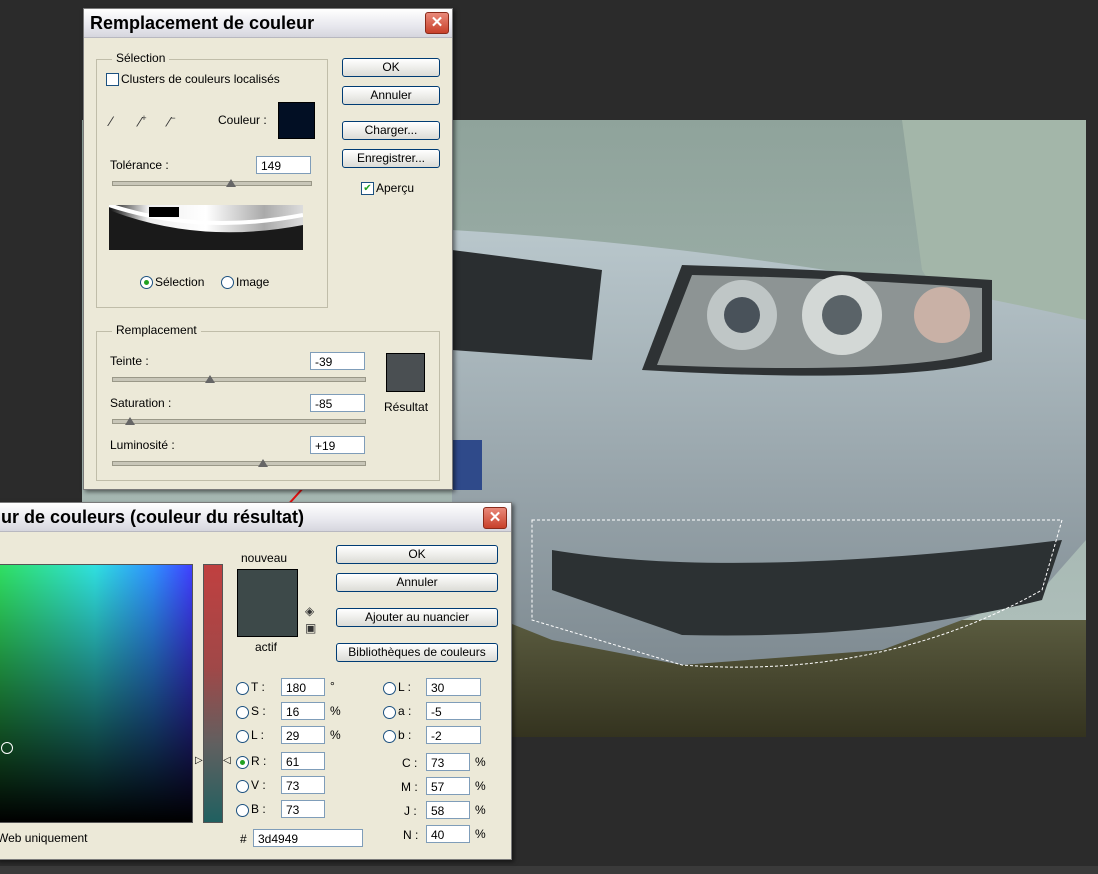 The height and width of the screenshot is (874, 1098). What do you see at coordinates (44, 838) in the screenshot?
I see `web-only-label: Web uniquement` at bounding box center [44, 838].